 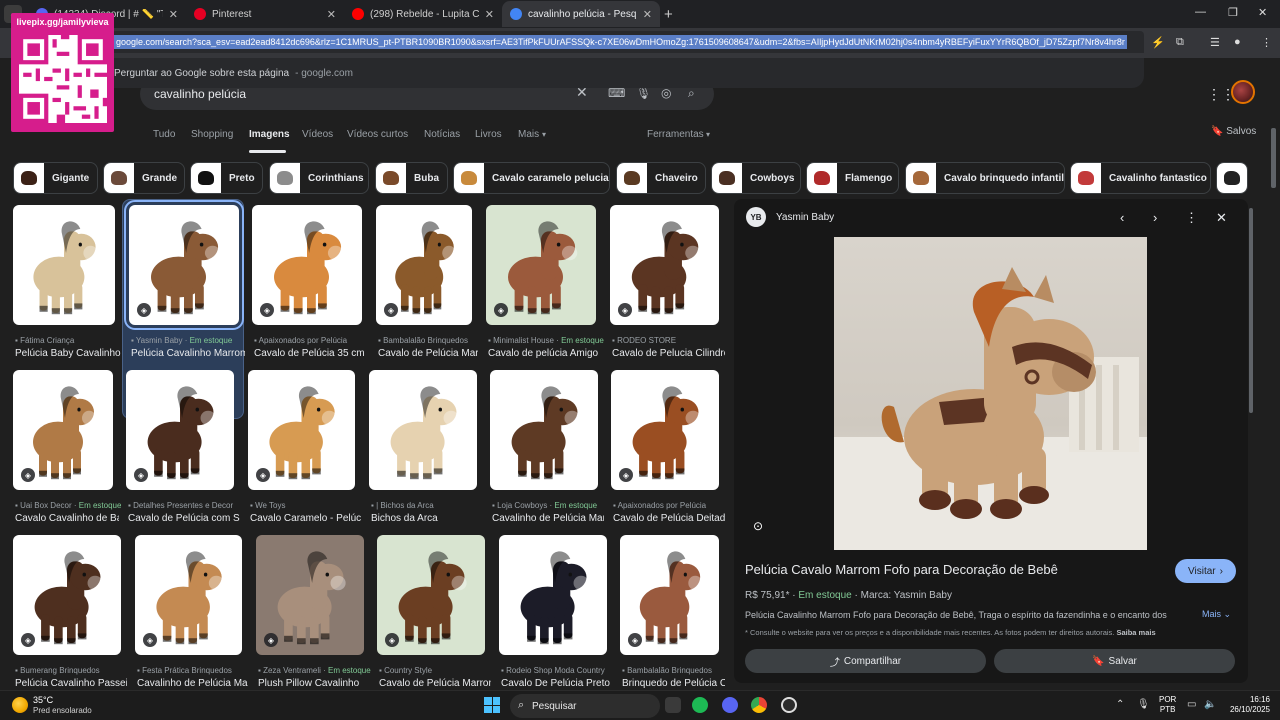 I want to click on publisher-name: Yasmin Baby, so click(x=805, y=217).